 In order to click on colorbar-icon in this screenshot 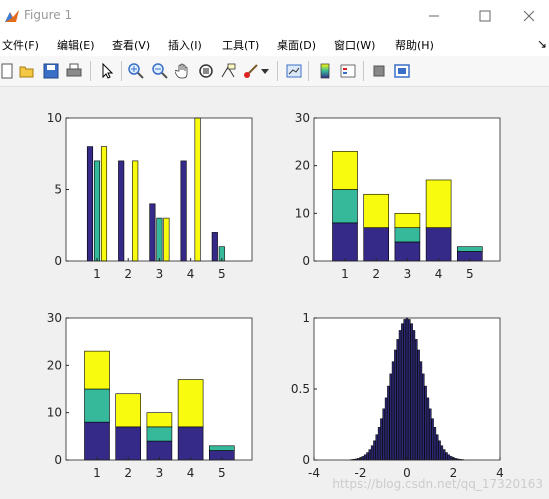, I will do `click(325, 71)`.